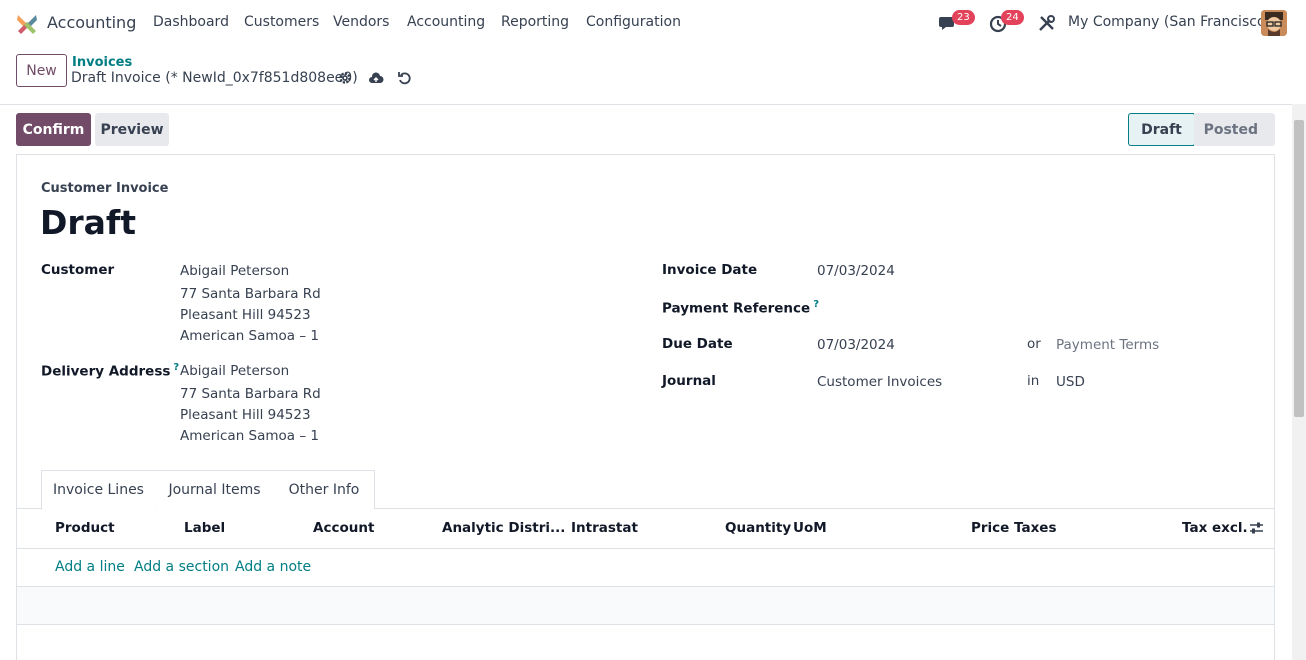 The image size is (1306, 660). Describe the element at coordinates (1070, 382) in the screenshot. I see `currency-field: USD` at that location.